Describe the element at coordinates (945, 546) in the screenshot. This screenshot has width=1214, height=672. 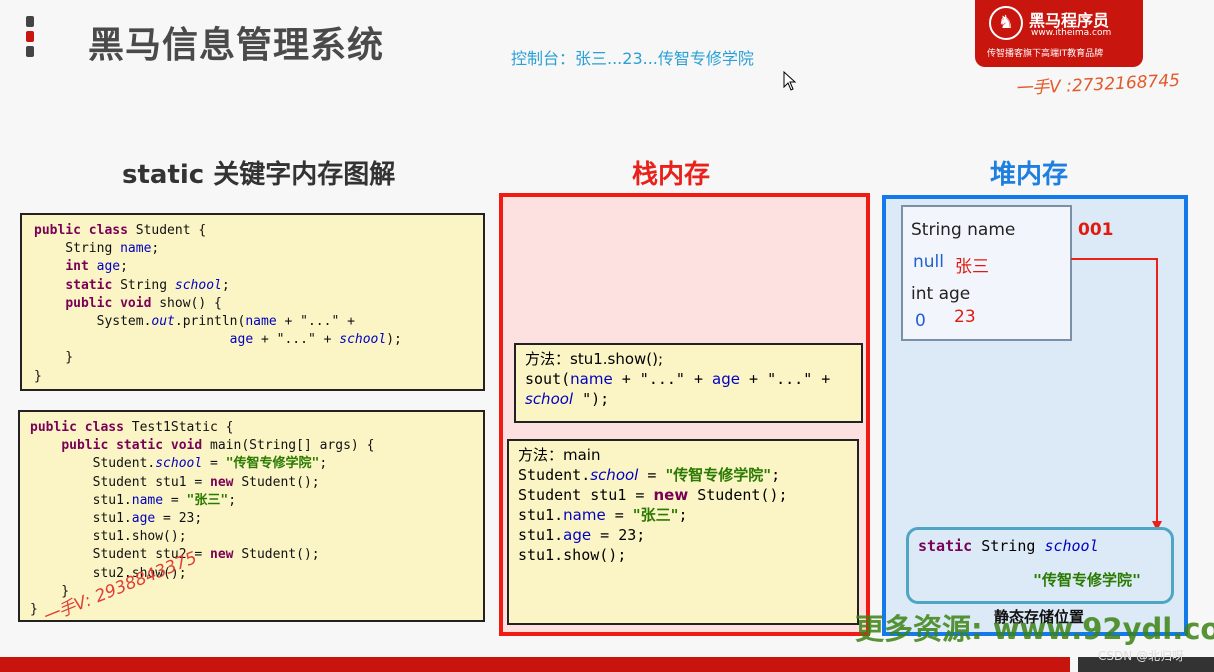
I see `static-keyword: static` at that location.